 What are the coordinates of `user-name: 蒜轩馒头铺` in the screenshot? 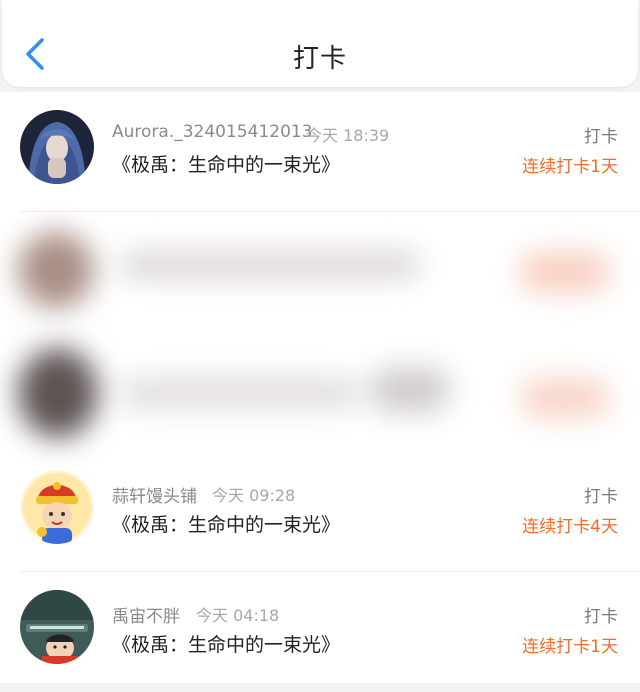 It's located at (154, 494).